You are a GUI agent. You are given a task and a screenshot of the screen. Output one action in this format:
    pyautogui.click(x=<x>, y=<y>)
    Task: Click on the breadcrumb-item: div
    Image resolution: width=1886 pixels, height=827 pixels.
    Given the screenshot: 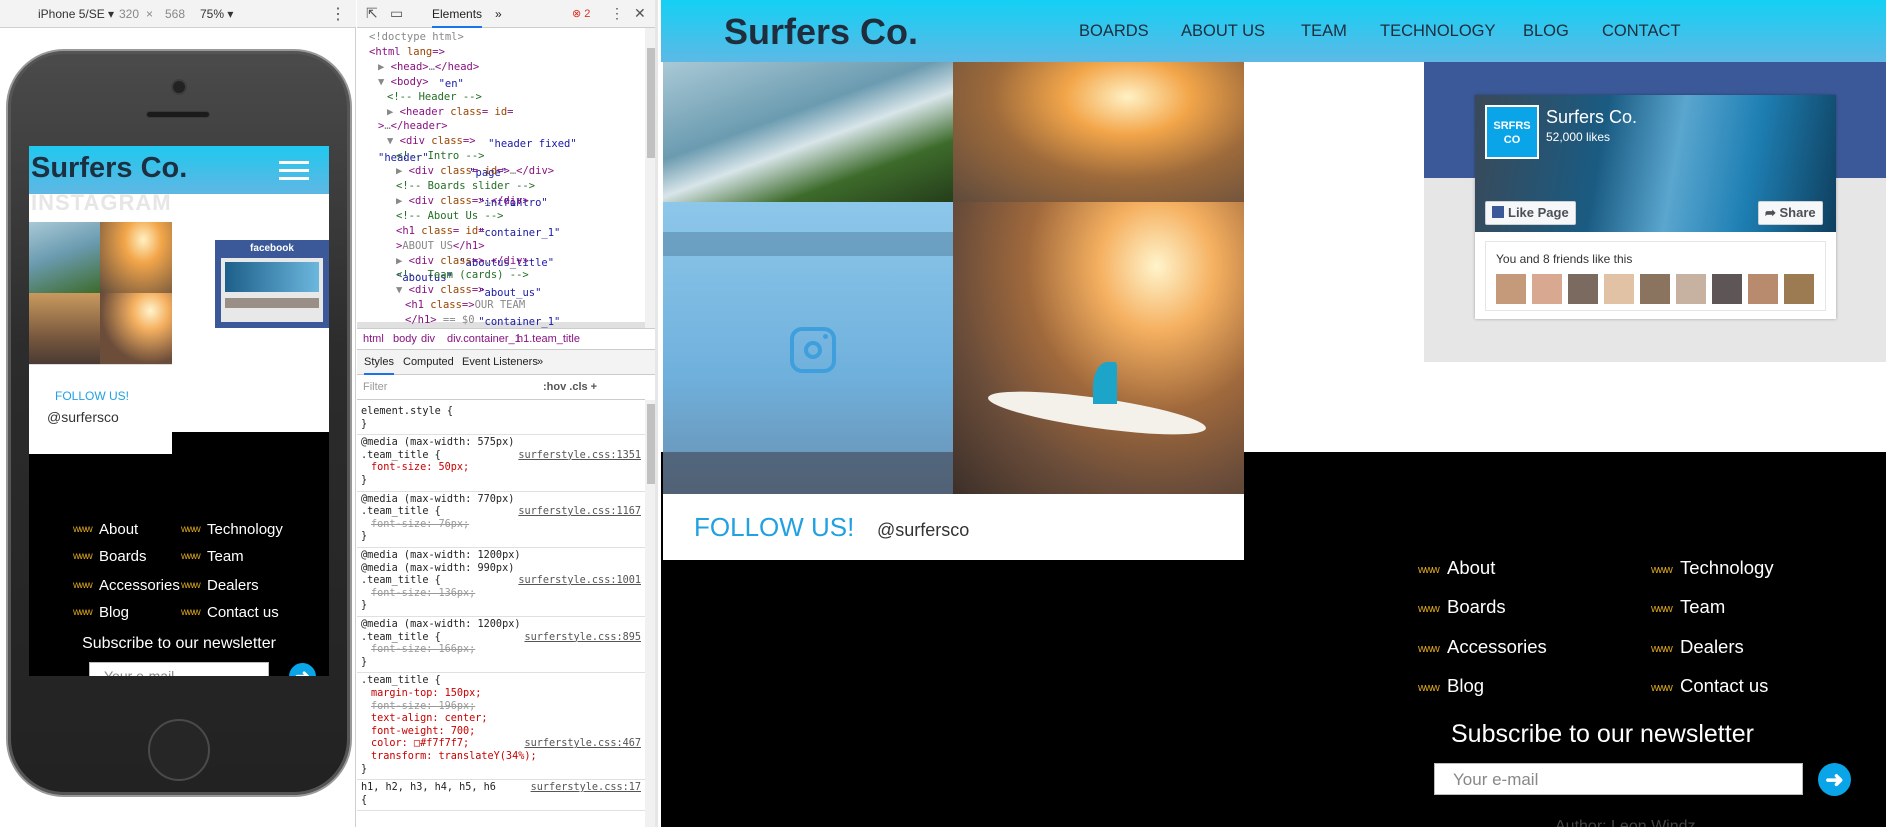 What is the action you would take?
    pyautogui.click(x=428, y=339)
    